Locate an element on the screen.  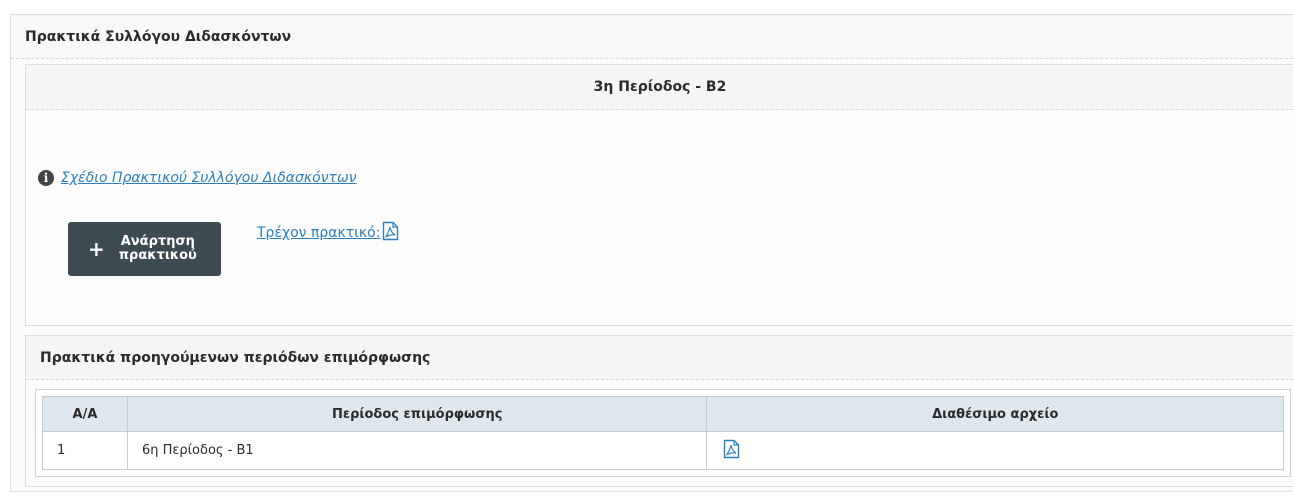
table-row: 1 6η Περίοδος - Β1 is located at coordinates (663, 450).